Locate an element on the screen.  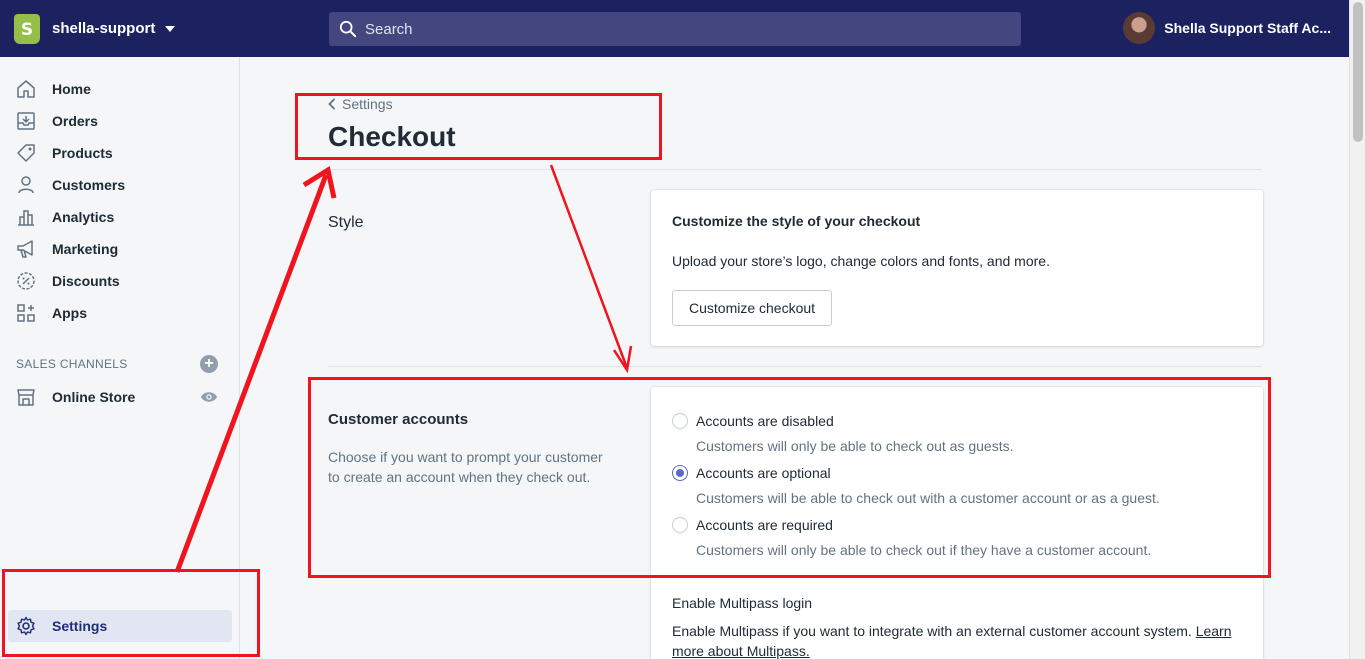
customize-checkout-button: Customize checkout is located at coordinates (752, 308).